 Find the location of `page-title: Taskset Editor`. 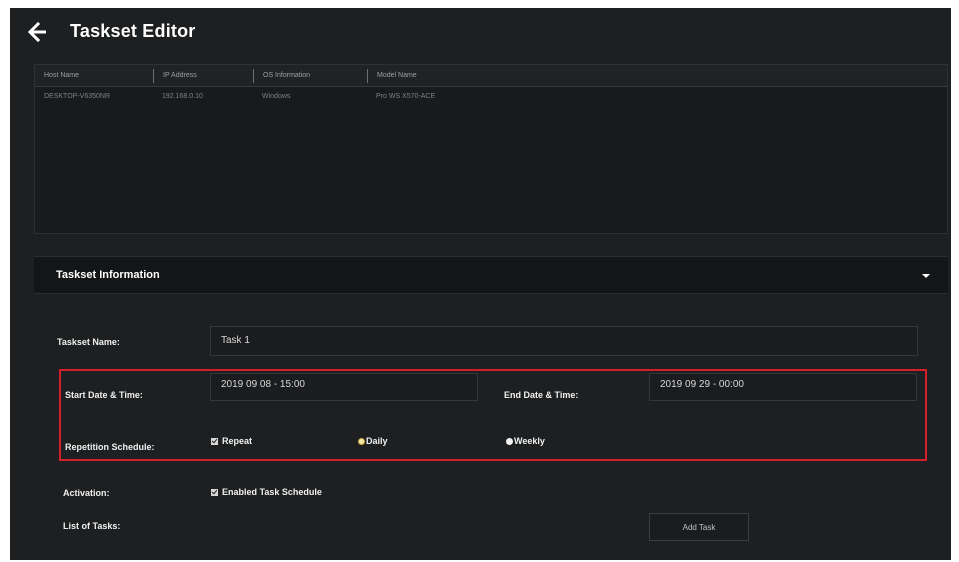

page-title: Taskset Editor is located at coordinates (133, 31).